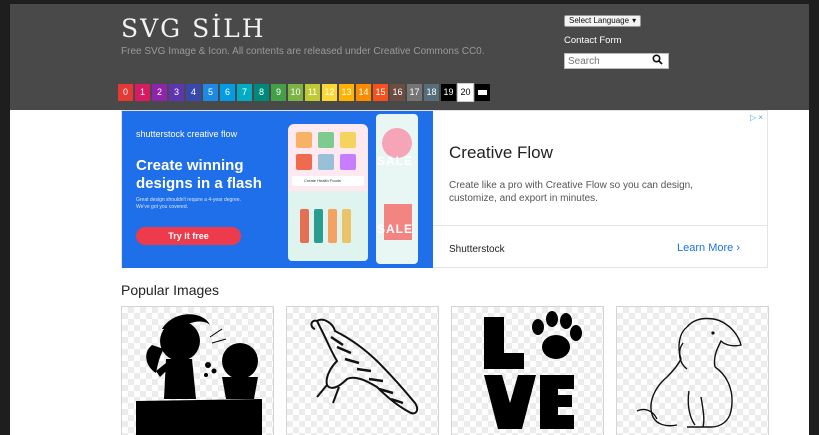  I want to click on ad-brand: shutterstock creative flow, so click(186, 134).